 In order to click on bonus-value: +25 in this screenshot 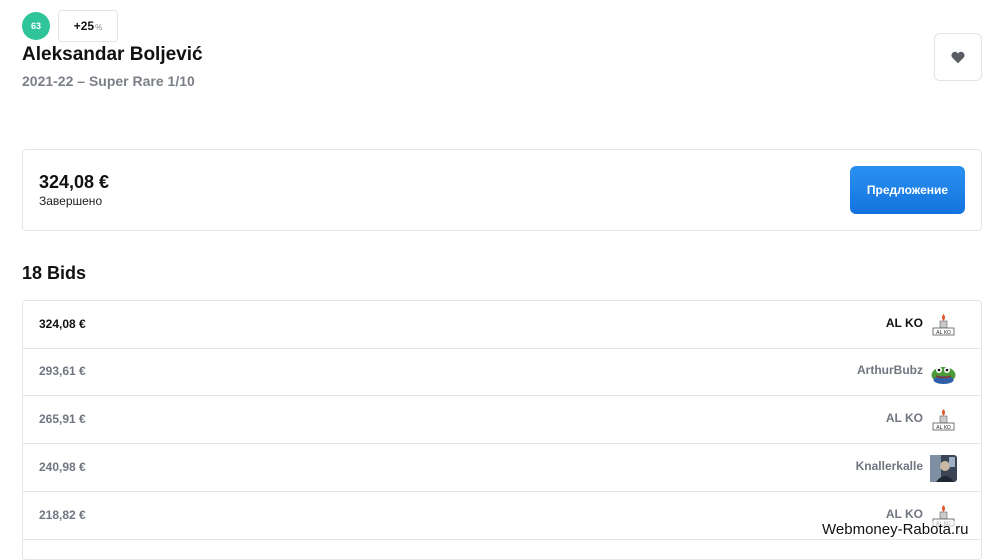, I will do `click(84, 26)`.